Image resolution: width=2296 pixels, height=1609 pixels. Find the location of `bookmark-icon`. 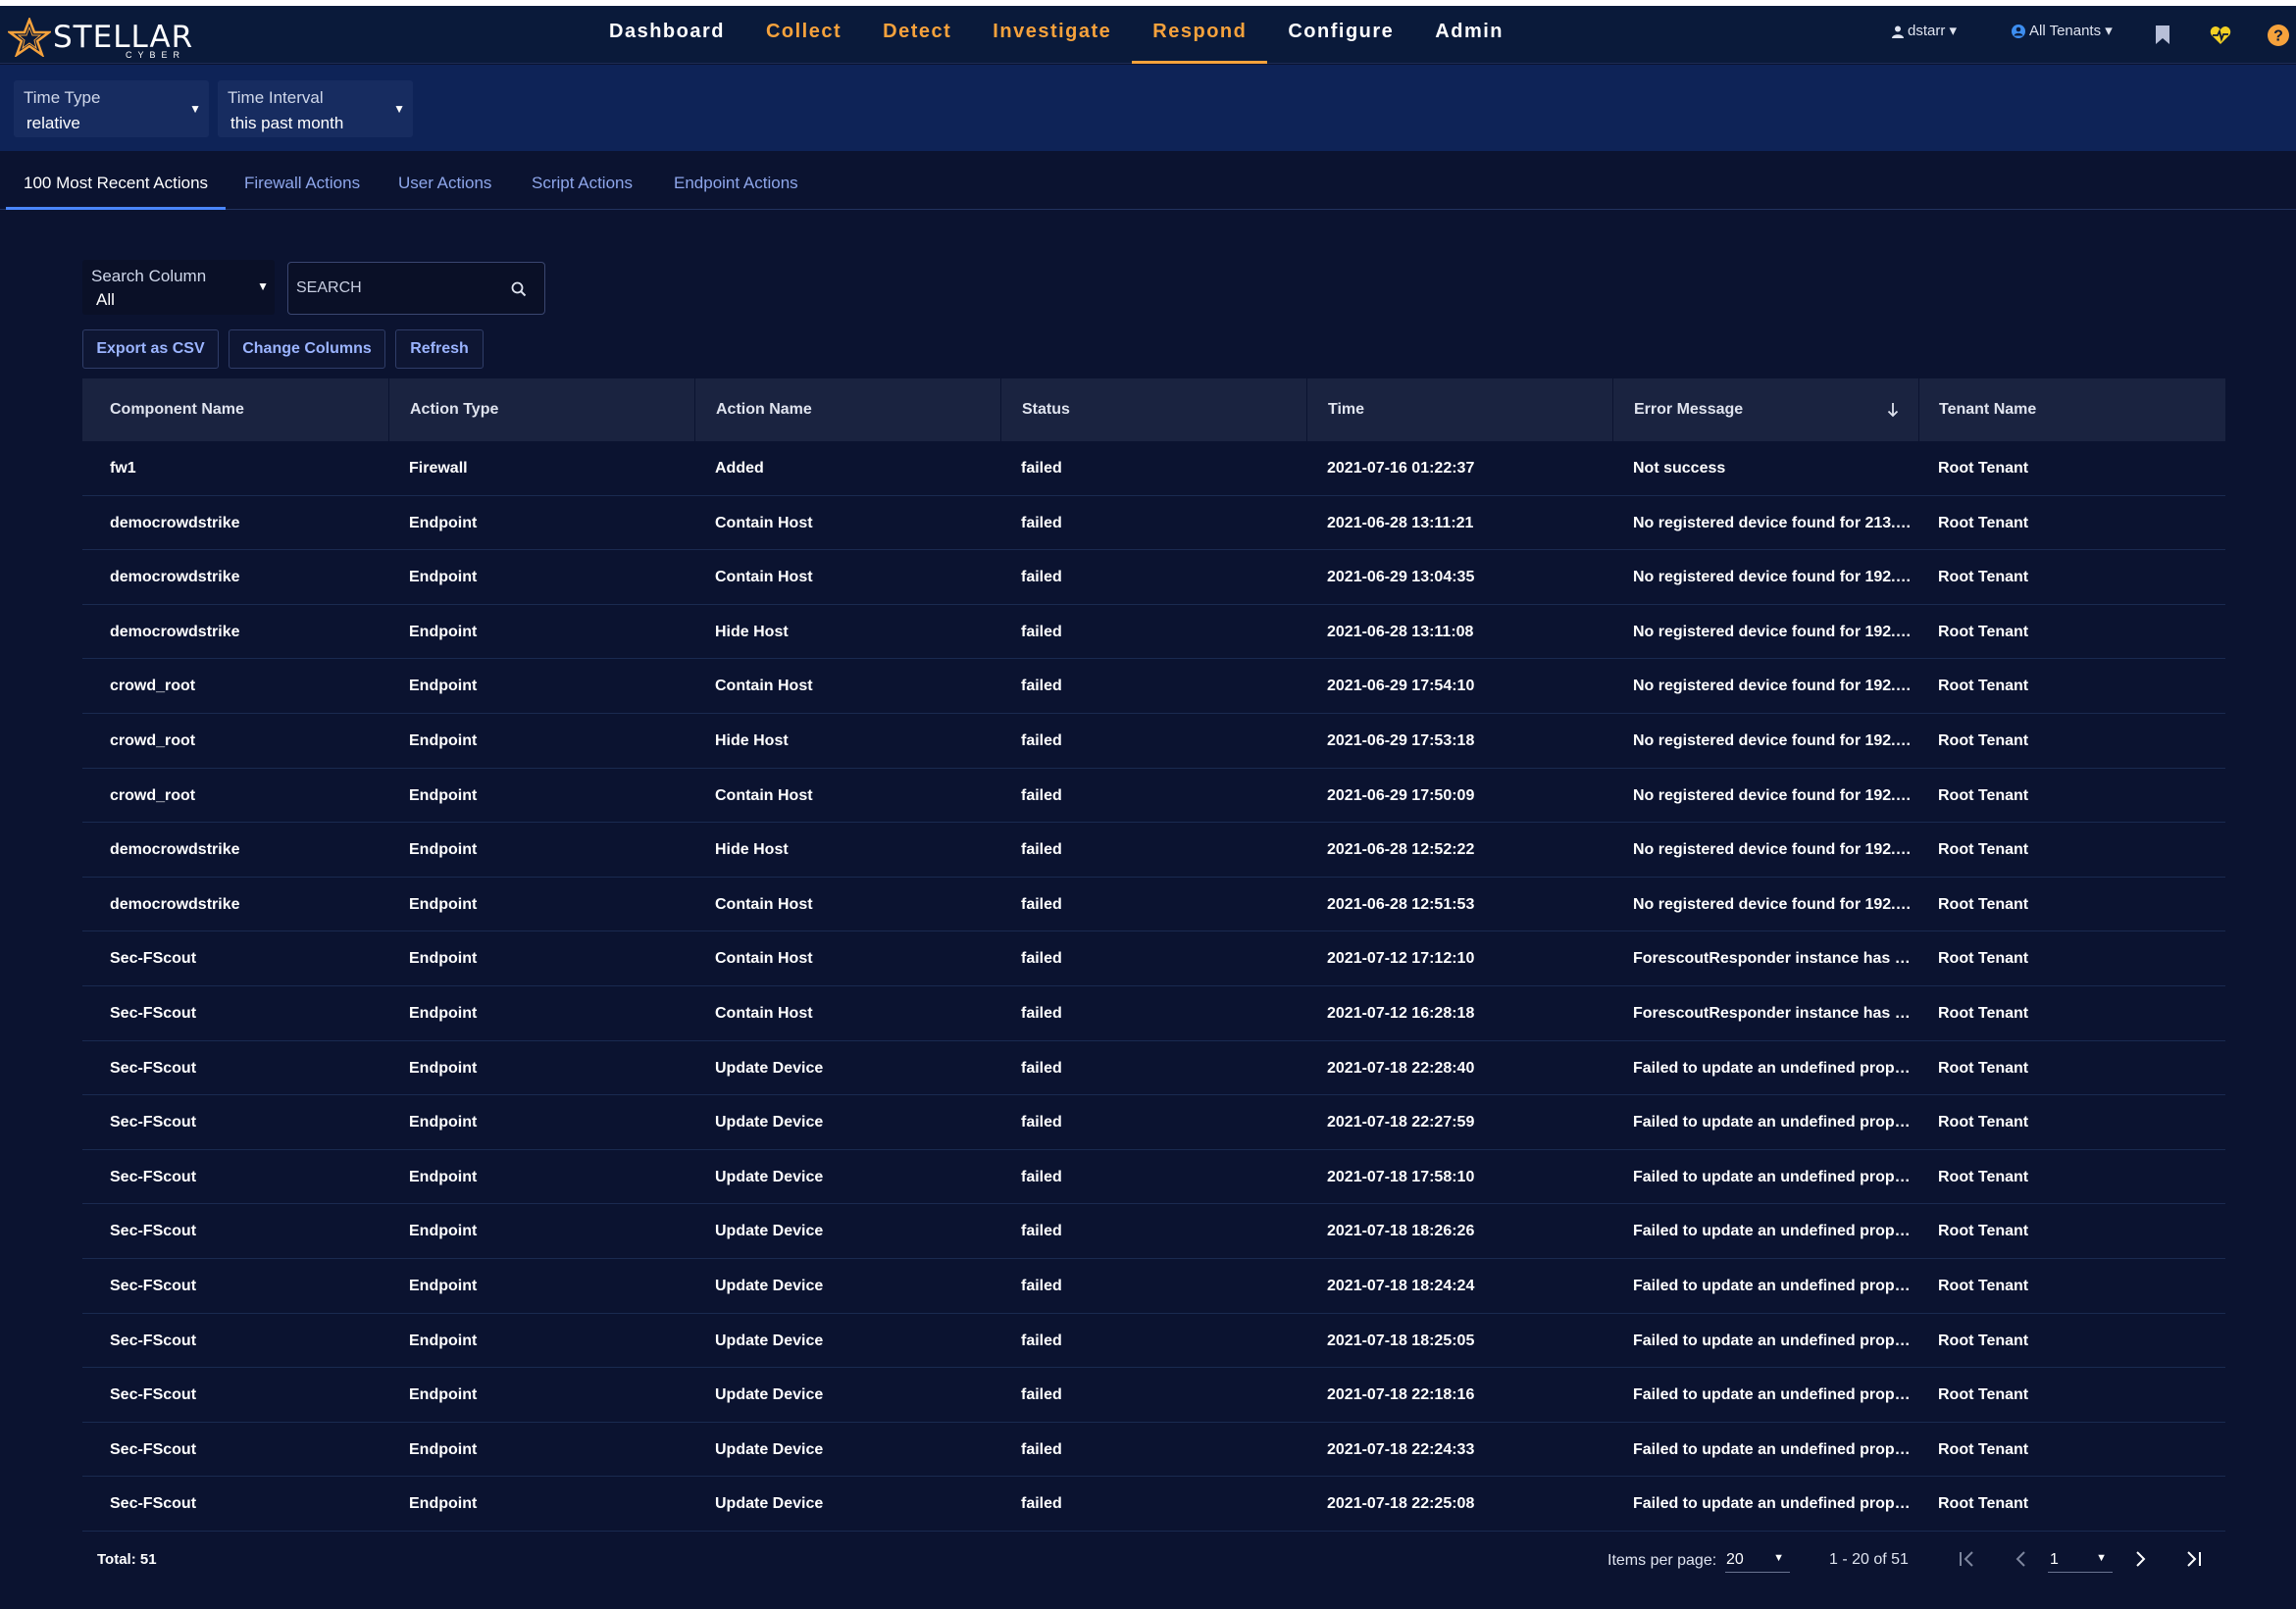

bookmark-icon is located at coordinates (2162, 35).